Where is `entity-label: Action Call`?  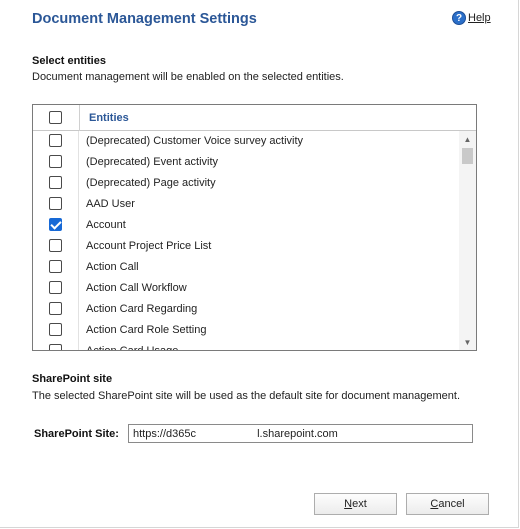
entity-label: Action Call is located at coordinates (112, 267).